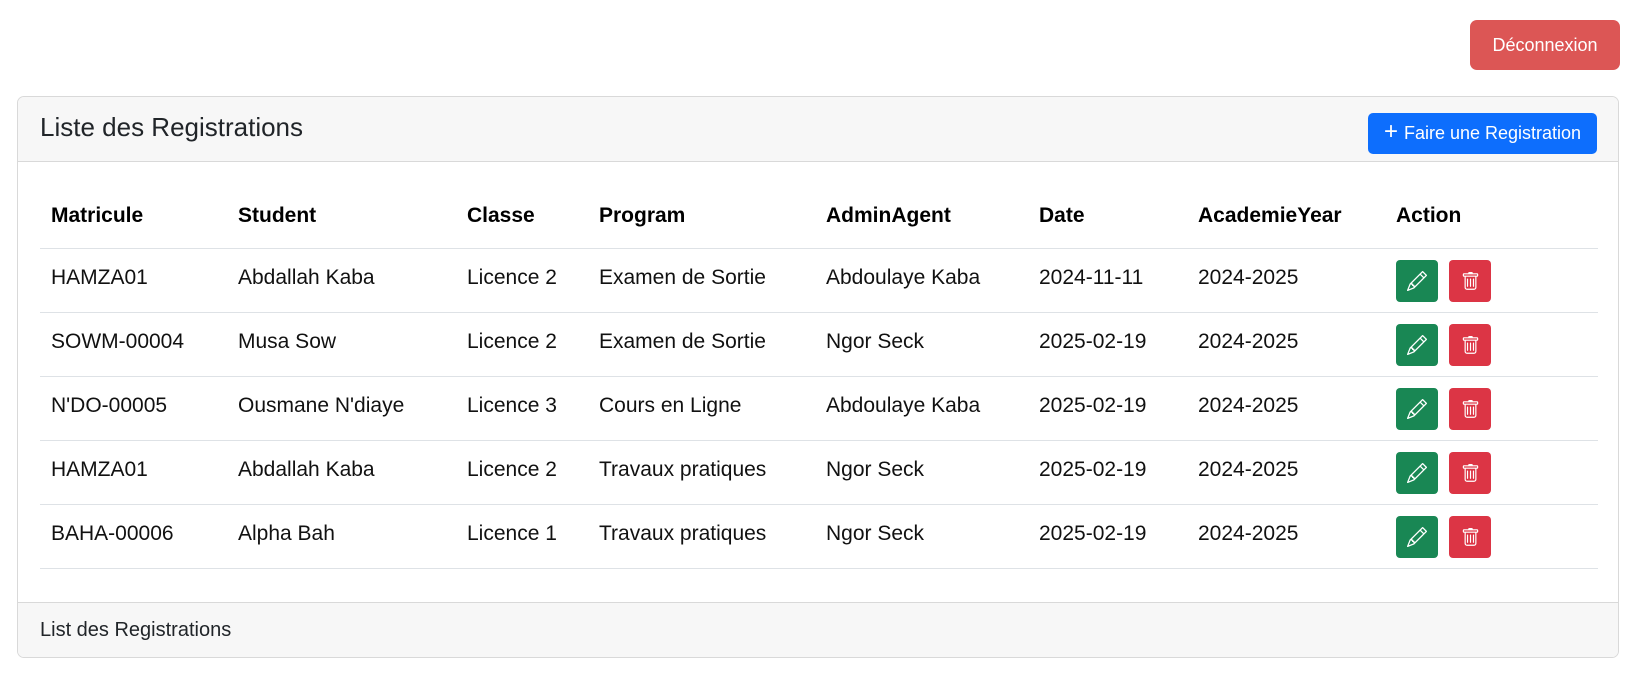 Image resolution: width=1635 pixels, height=674 pixels. I want to click on cell-student: Musa Sow, so click(341, 344).